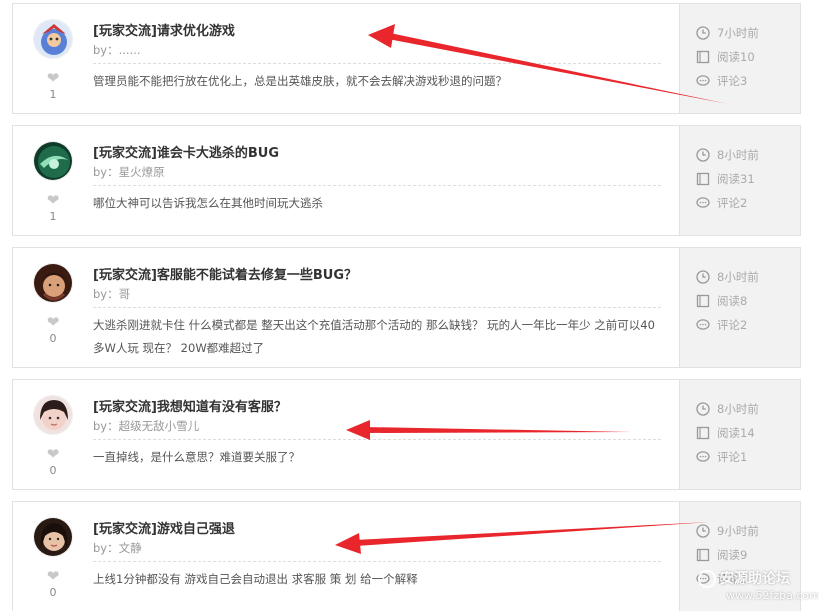  I want to click on post-author: by：超级无敌小雪儿, so click(146, 426).